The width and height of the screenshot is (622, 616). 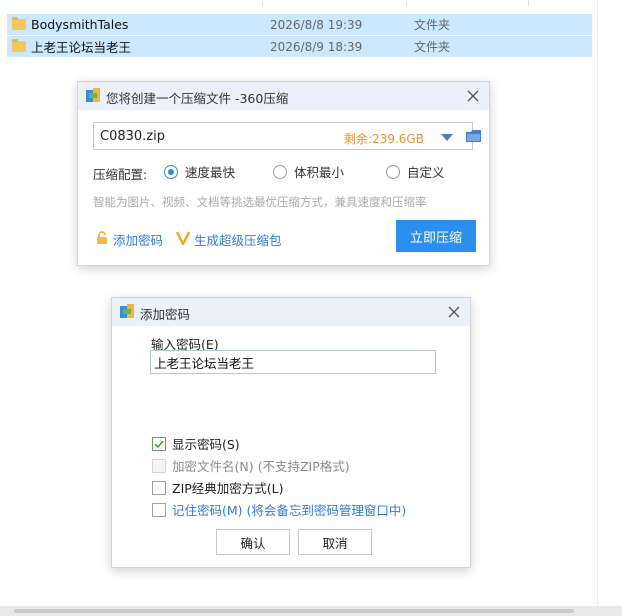 I want to click on checkbox-label: 记住密码(M) (将会备忘到密码管理窗口中), so click(x=289, y=510).